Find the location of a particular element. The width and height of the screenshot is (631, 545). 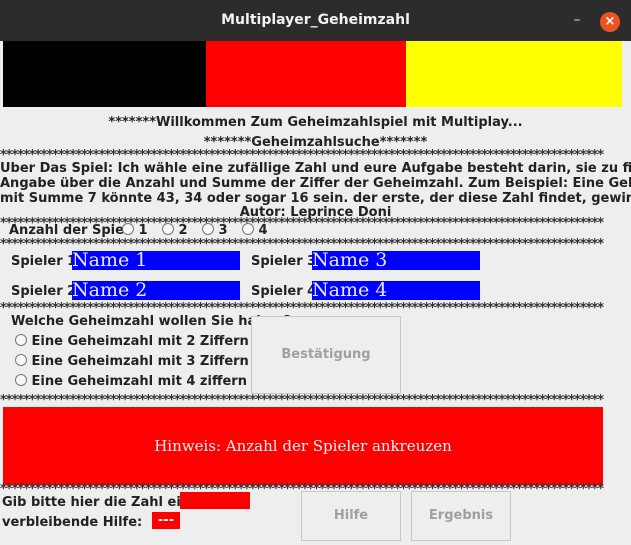

close-icon: × is located at coordinates (610, 22).